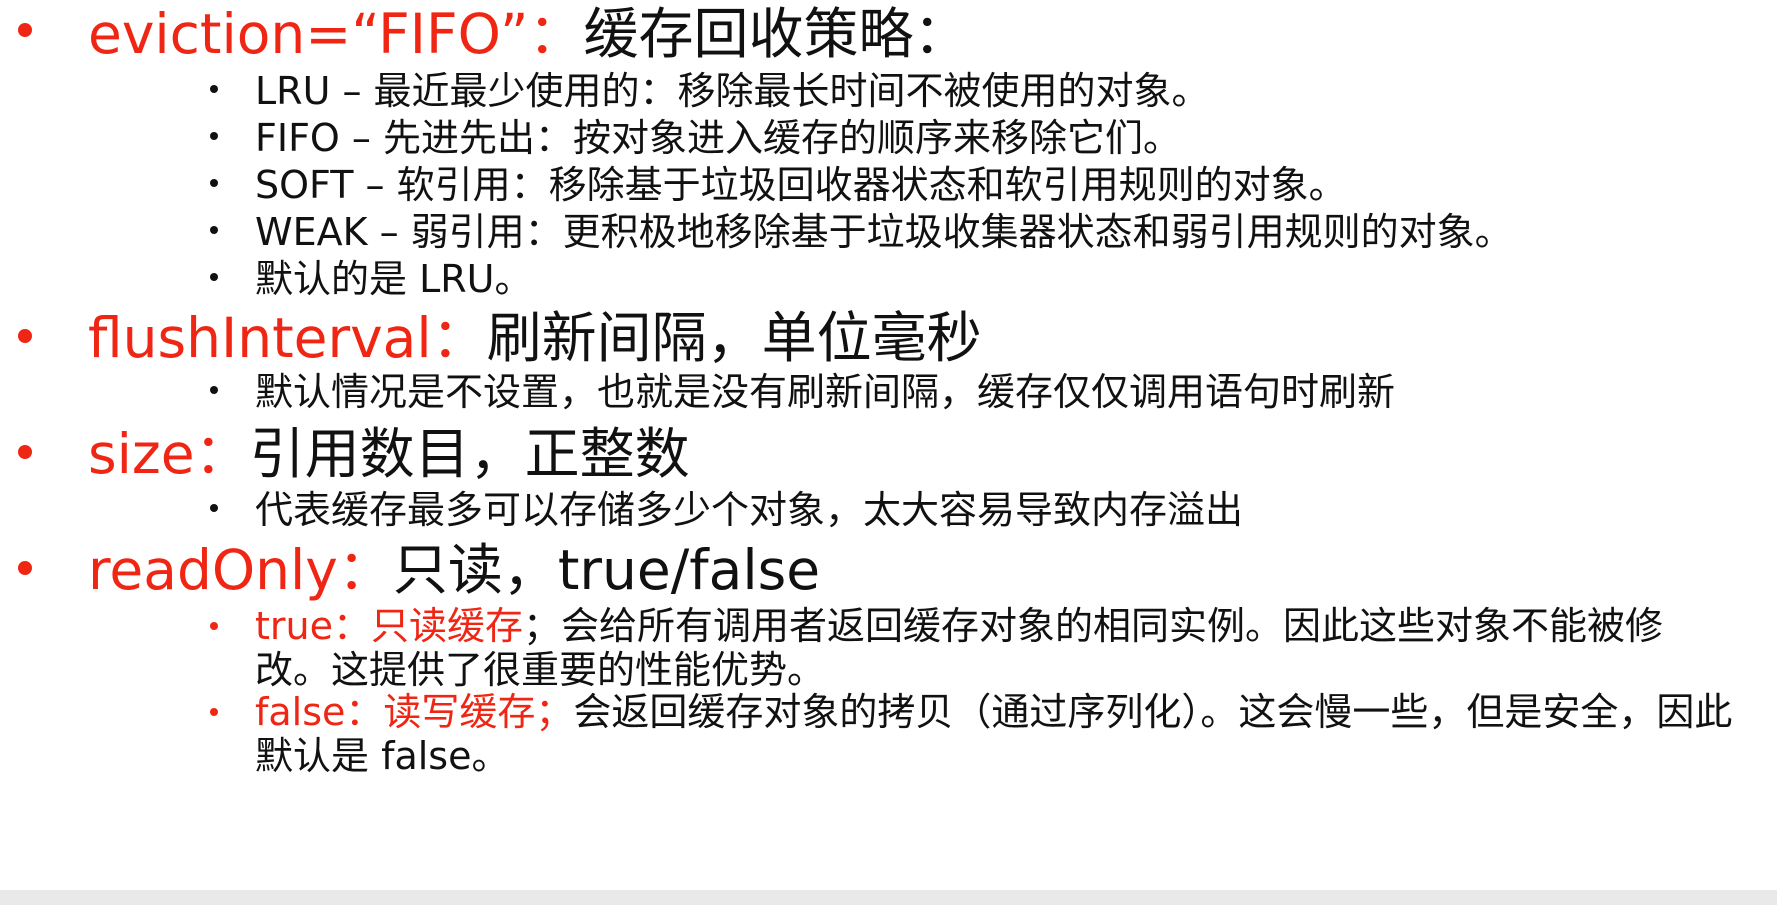 This screenshot has width=1777, height=905. What do you see at coordinates (260, 338) in the screenshot?
I see `flushinterval-key: flushInterval` at bounding box center [260, 338].